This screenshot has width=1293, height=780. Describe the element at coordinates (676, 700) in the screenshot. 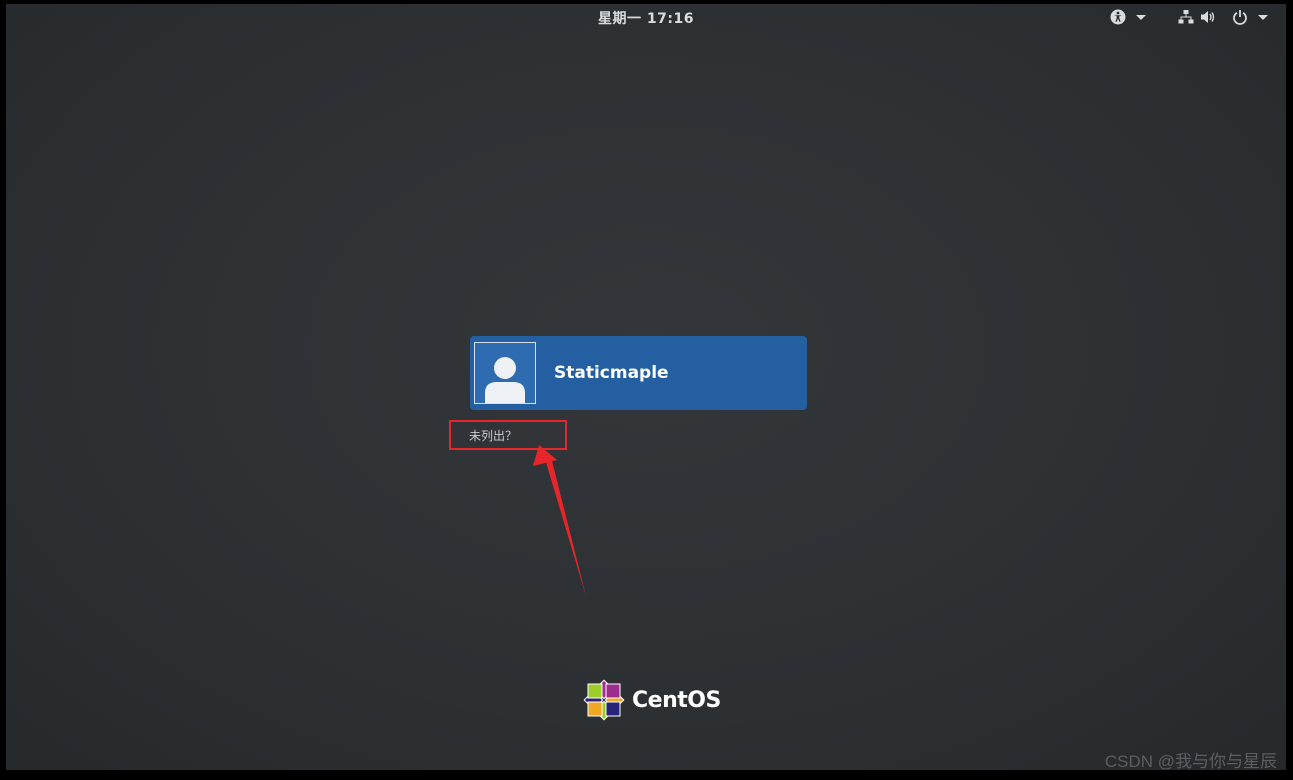

I see `logo-text: CentOS` at that location.